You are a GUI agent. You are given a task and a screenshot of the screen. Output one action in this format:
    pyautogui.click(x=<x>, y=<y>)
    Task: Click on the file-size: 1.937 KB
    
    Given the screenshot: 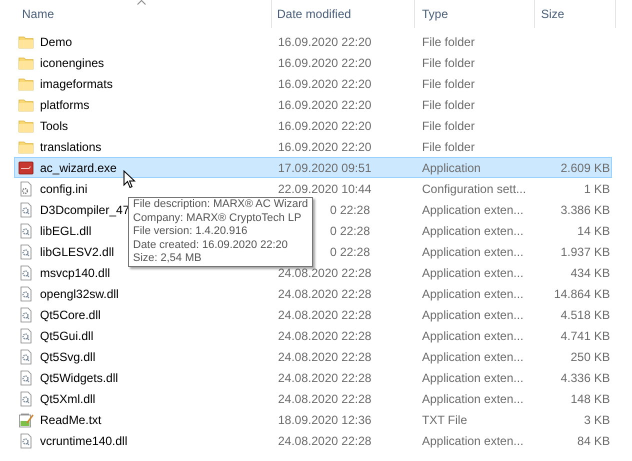 What is the action you would take?
    pyautogui.click(x=585, y=251)
    